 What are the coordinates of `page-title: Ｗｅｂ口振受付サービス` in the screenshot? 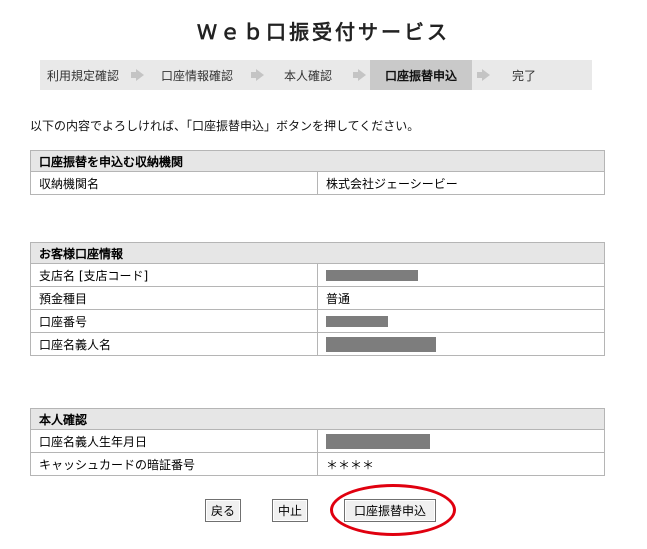 It's located at (323, 32).